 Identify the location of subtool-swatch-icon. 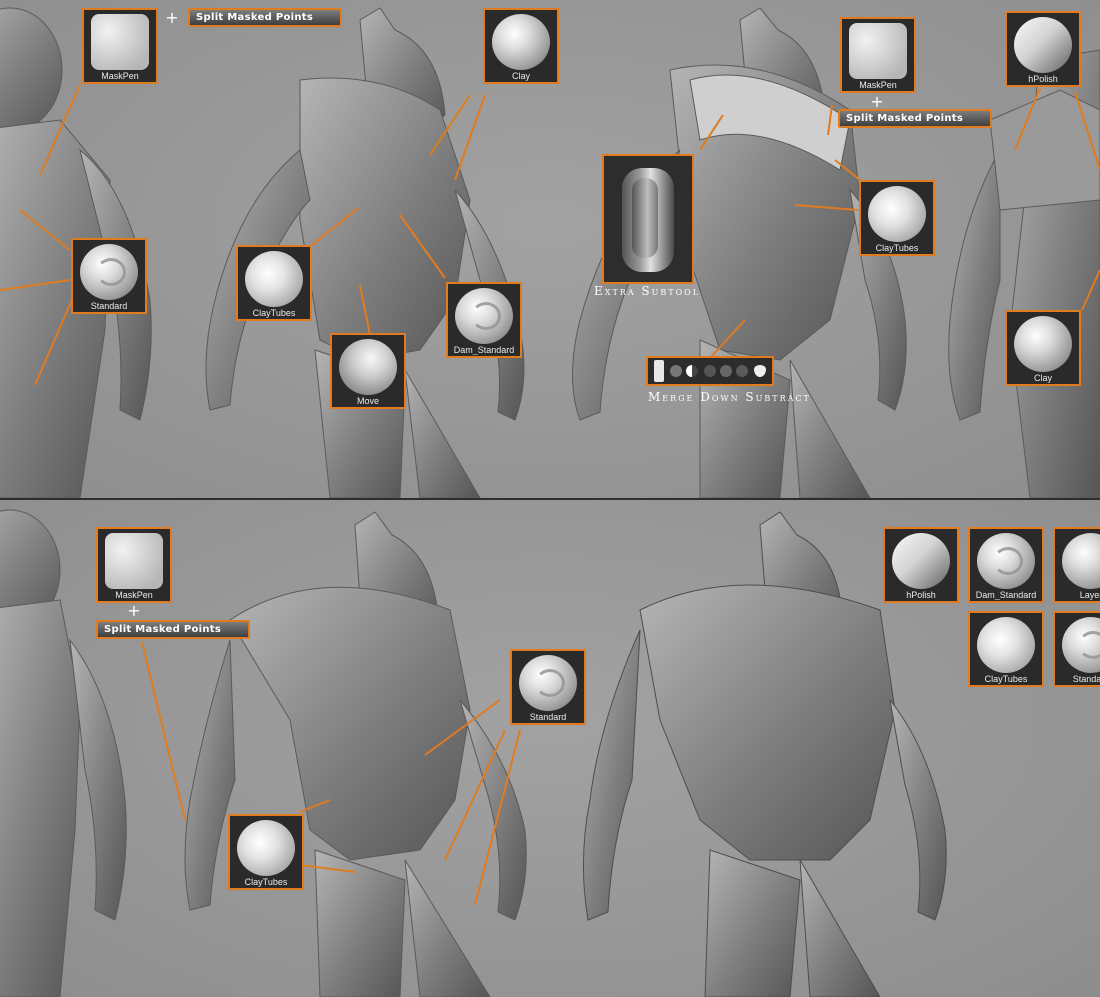
(659, 371).